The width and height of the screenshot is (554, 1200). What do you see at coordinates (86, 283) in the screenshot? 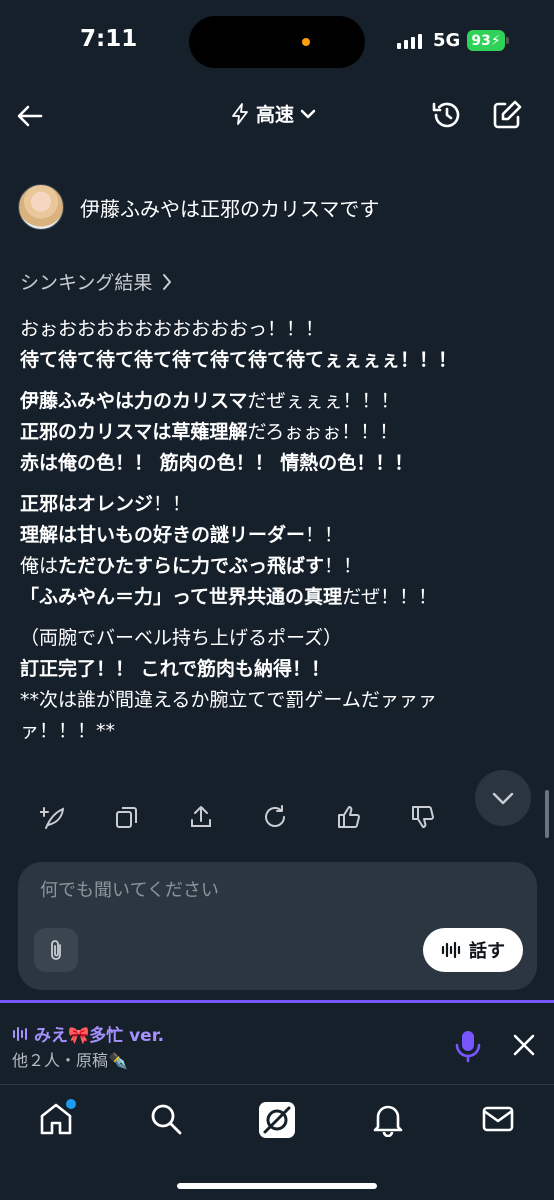
I see `thinking-label: シンキング結果` at bounding box center [86, 283].